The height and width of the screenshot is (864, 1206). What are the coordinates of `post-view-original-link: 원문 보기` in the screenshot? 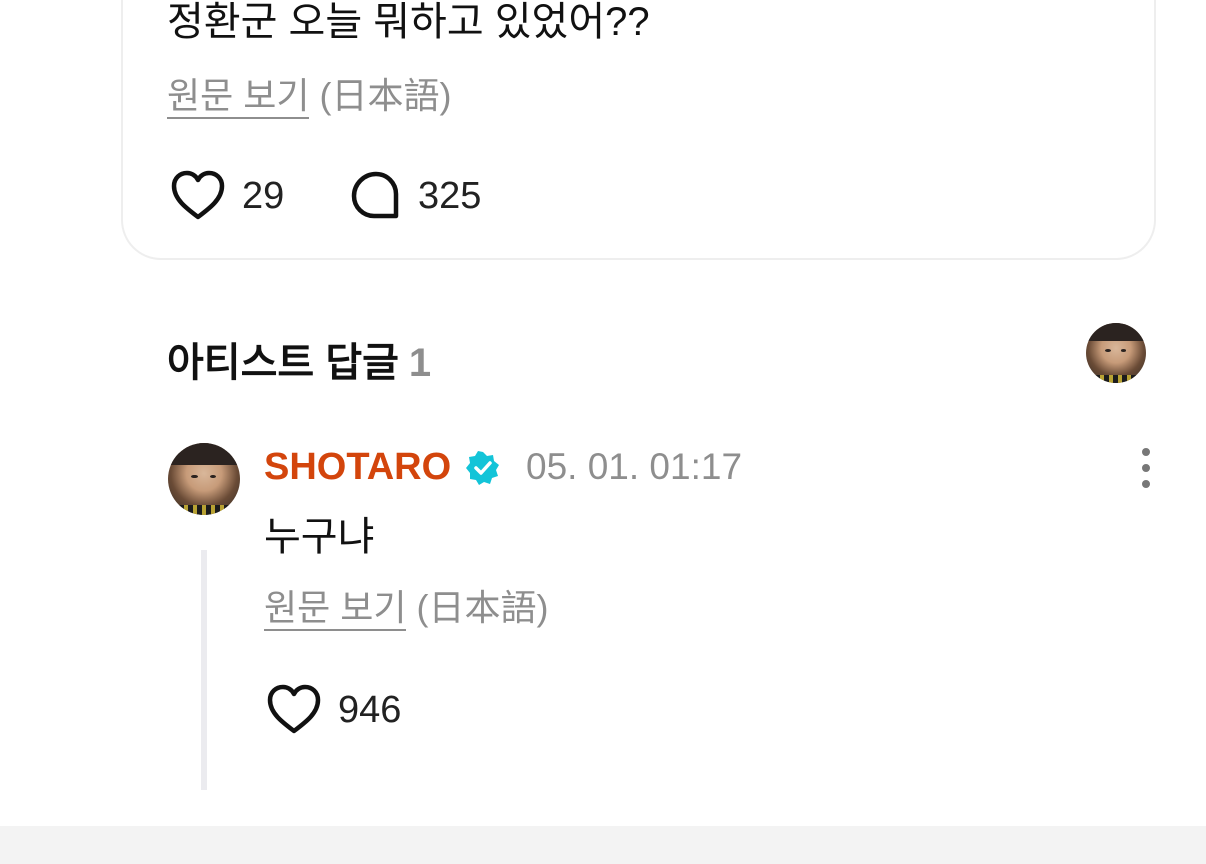 It's located at (238, 97).